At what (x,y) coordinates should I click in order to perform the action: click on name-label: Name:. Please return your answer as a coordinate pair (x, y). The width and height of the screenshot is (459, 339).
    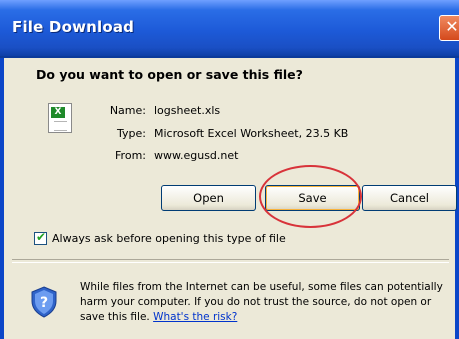
    Looking at the image, I should click on (127, 110).